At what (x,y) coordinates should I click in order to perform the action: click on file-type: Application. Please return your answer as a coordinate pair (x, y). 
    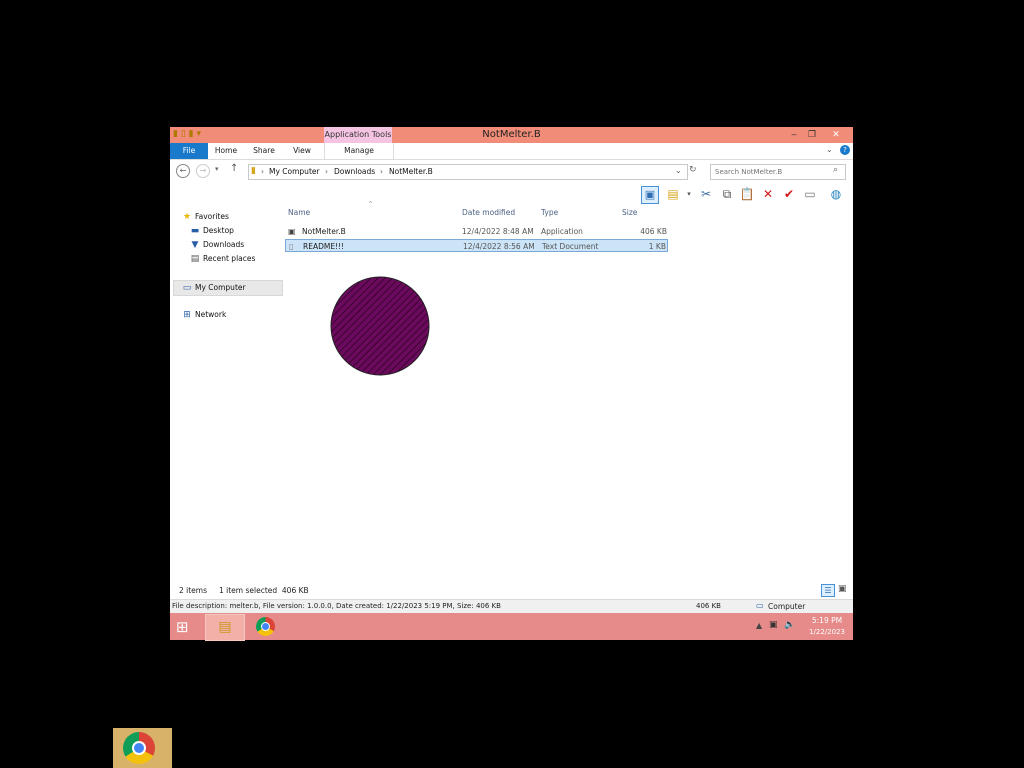
    Looking at the image, I should click on (562, 231).